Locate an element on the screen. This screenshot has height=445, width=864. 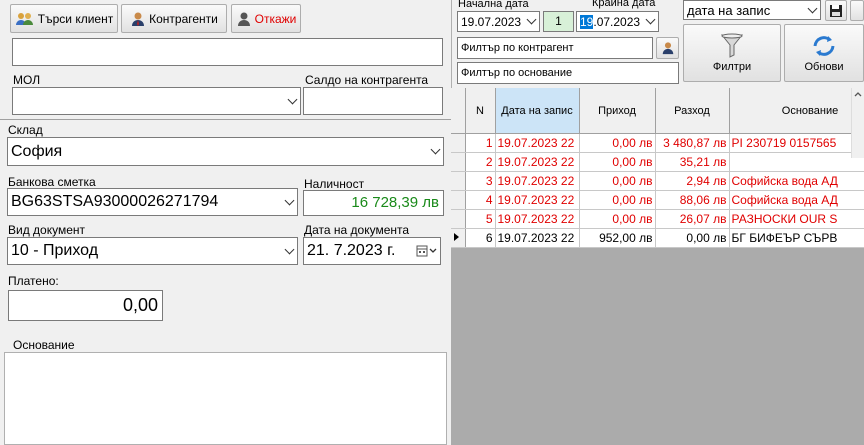
cell-income: 952,00 лв is located at coordinates (617, 238).